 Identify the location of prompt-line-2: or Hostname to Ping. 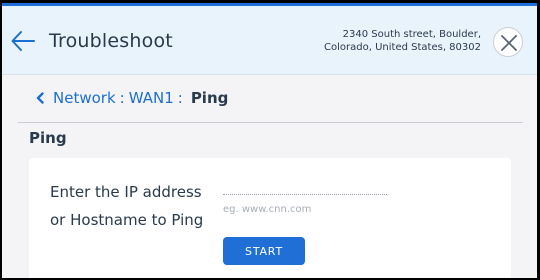
(127, 220).